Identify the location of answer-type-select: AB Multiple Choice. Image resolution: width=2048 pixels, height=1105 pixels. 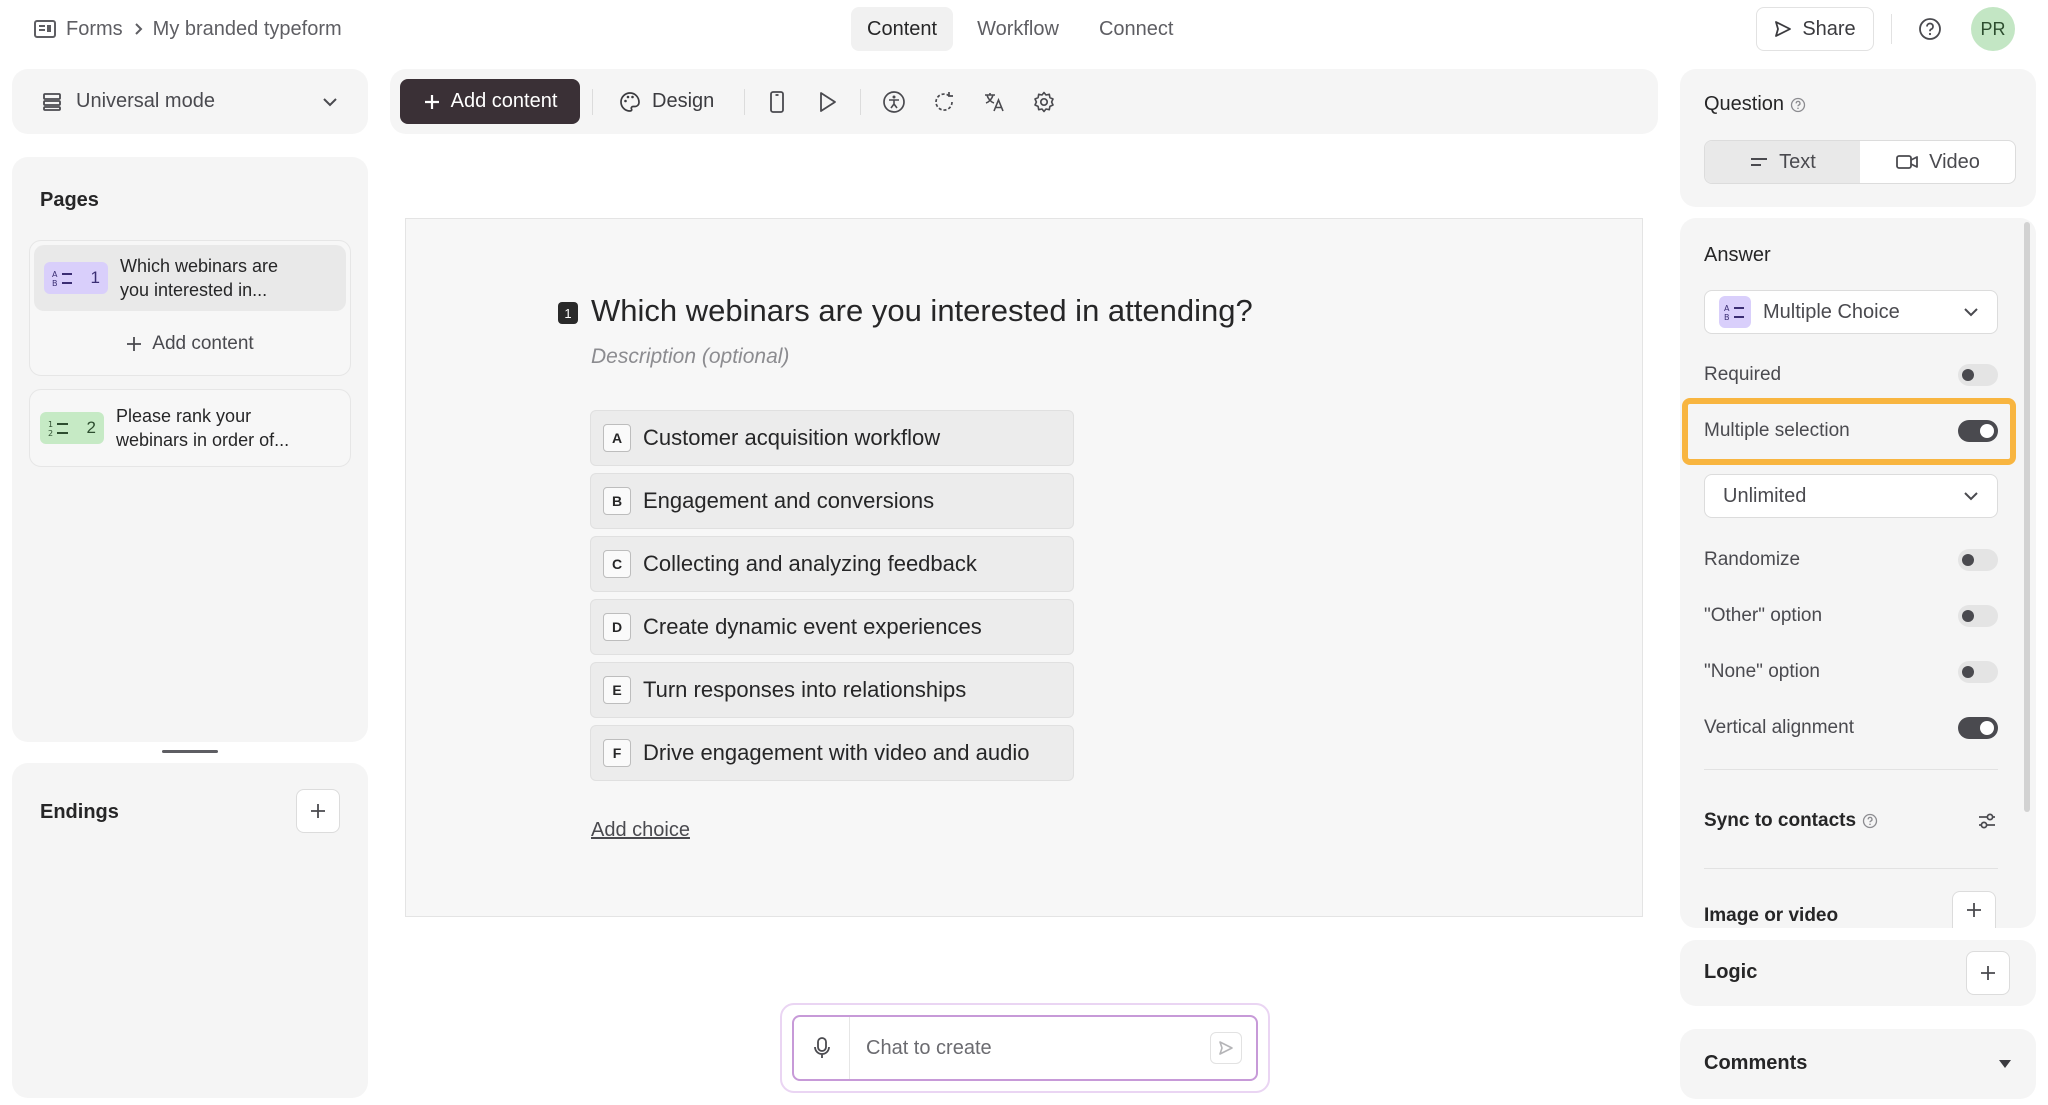
(1851, 312).